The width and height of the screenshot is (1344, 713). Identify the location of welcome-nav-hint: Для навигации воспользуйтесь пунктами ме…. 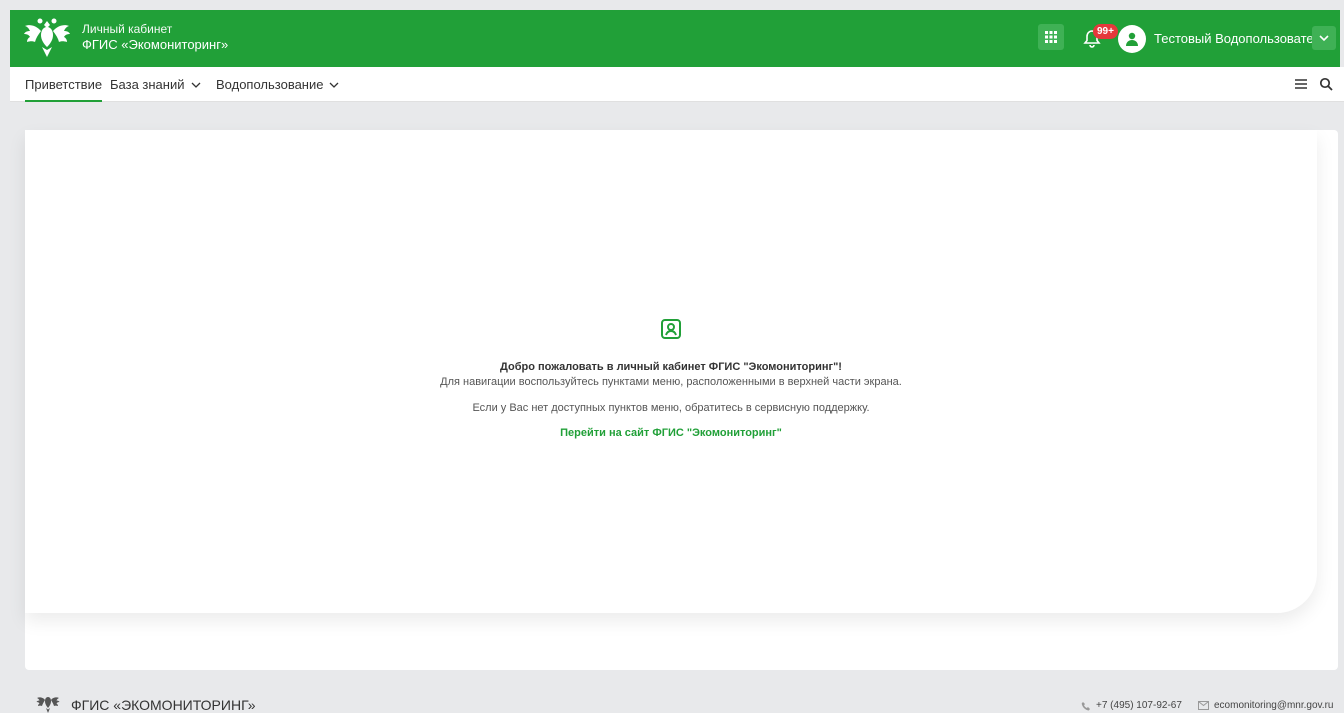
(671, 382).